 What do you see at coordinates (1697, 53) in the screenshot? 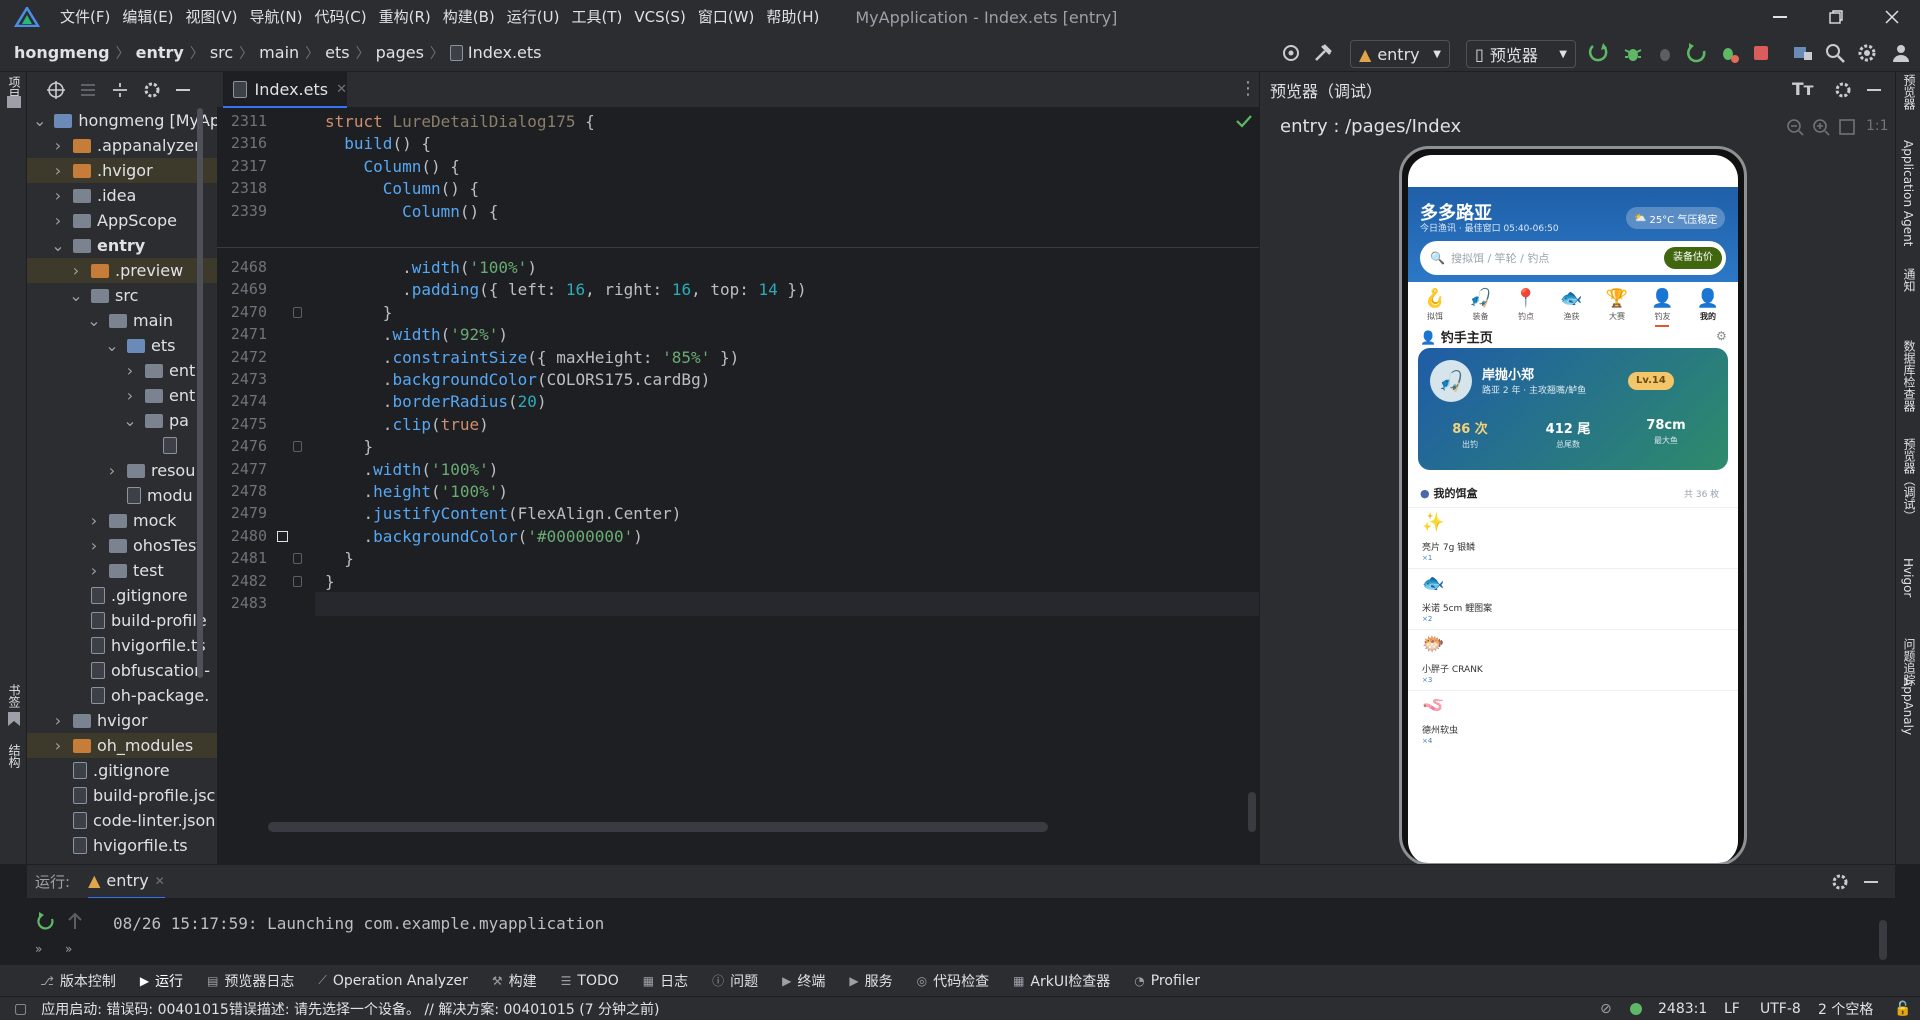
I see `rerun-icon` at bounding box center [1697, 53].